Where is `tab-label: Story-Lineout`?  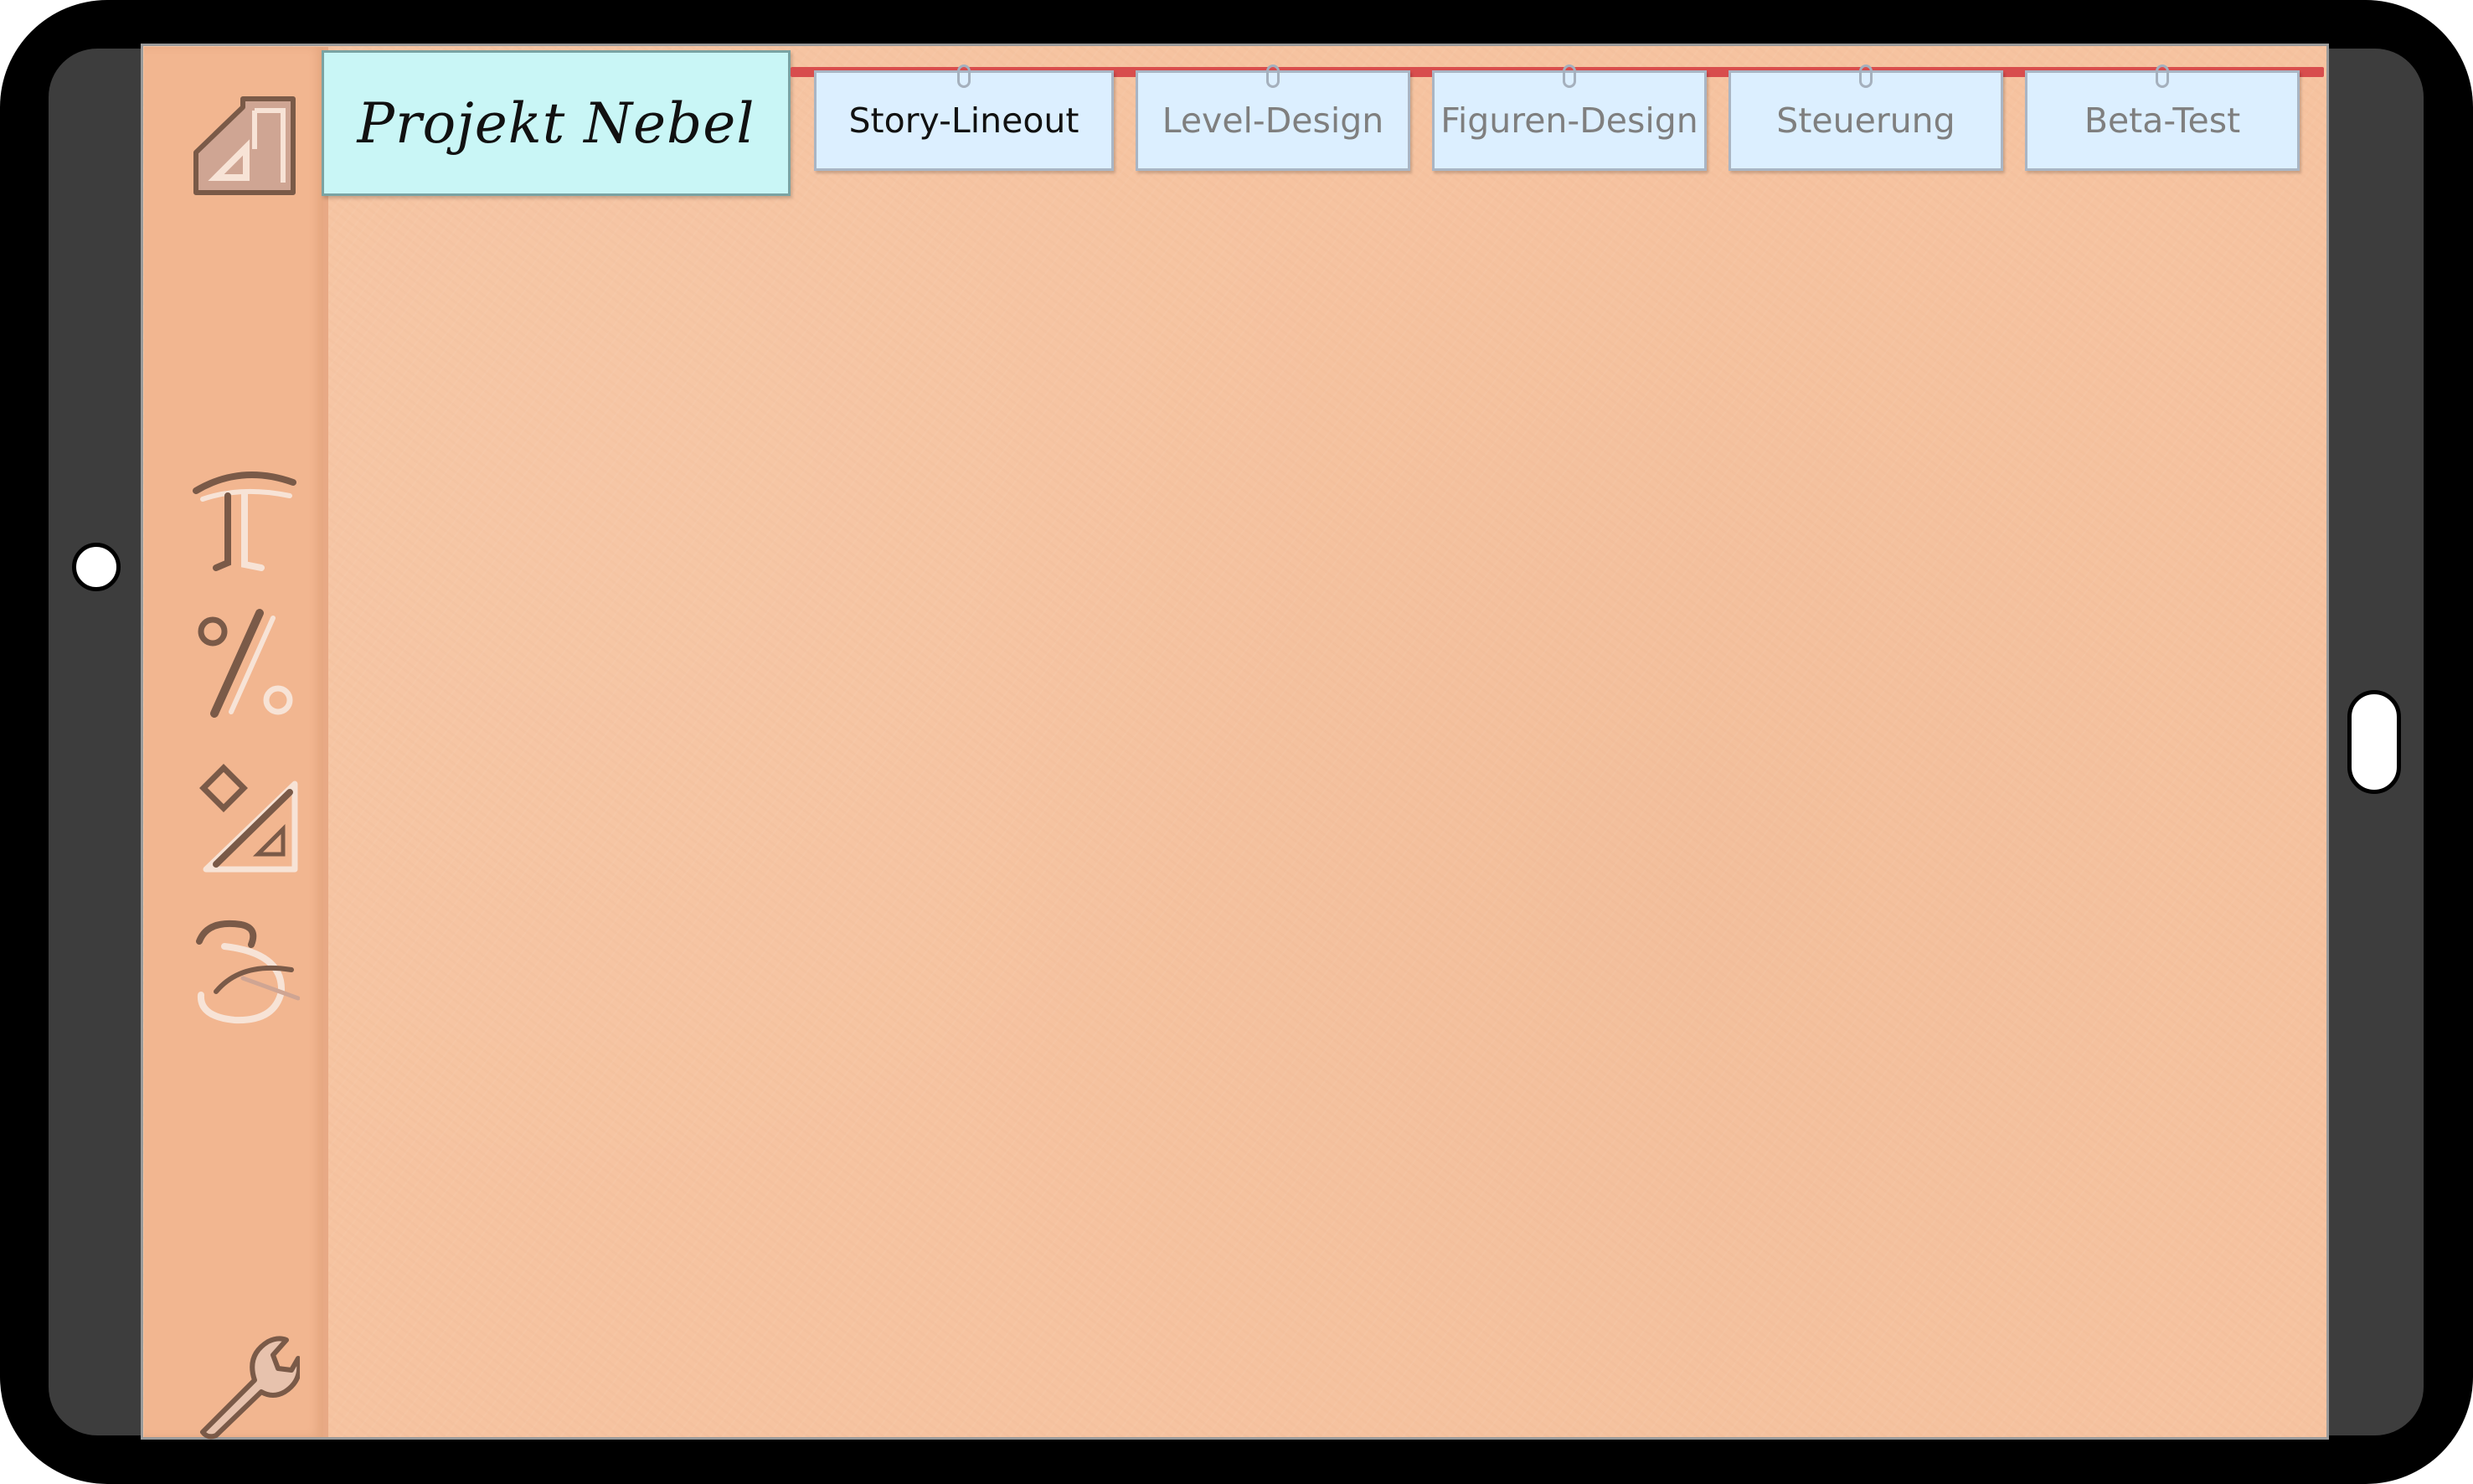 tab-label: Story-Lineout is located at coordinates (963, 121).